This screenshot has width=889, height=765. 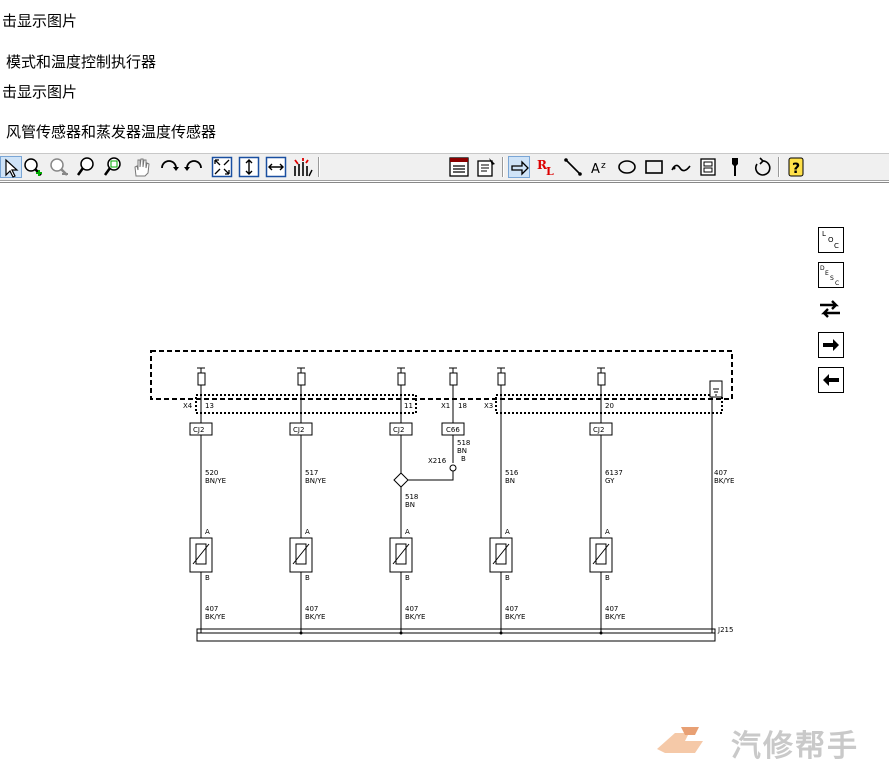 What do you see at coordinates (795, 746) in the screenshot?
I see `watermark-text: 汽修帮手` at bounding box center [795, 746].